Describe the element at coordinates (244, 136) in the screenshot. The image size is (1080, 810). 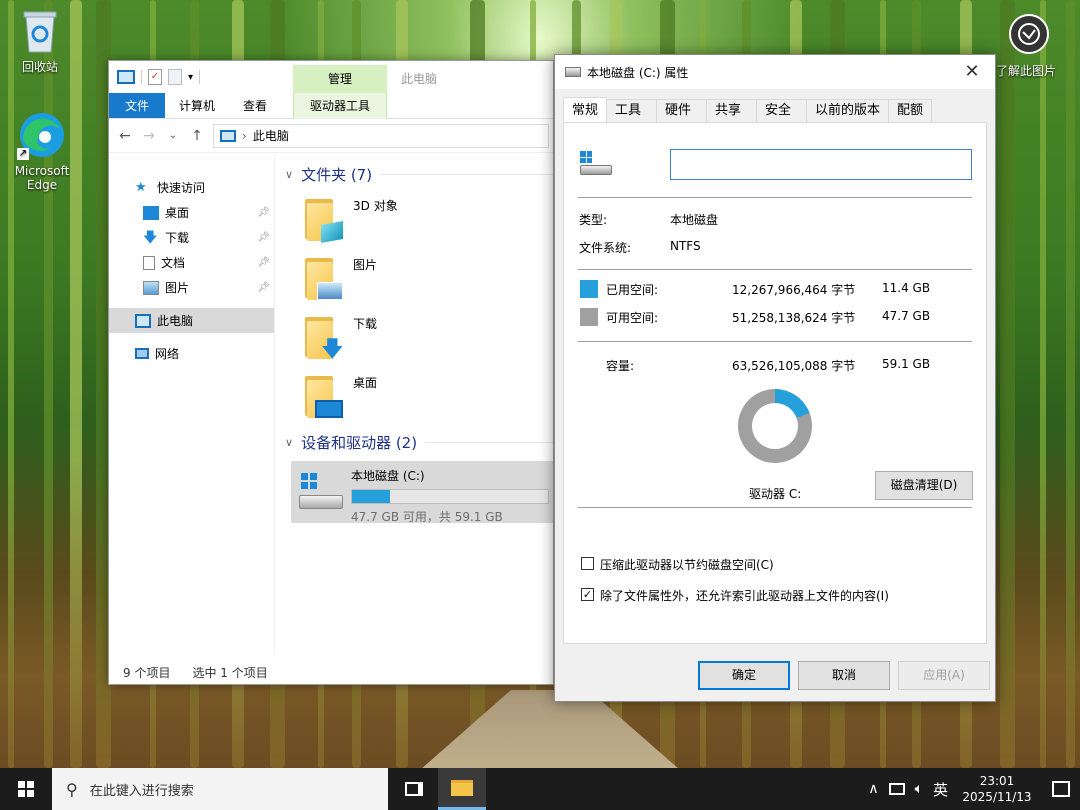
I see `breadcrumb-chevron-icon: ›` at that location.